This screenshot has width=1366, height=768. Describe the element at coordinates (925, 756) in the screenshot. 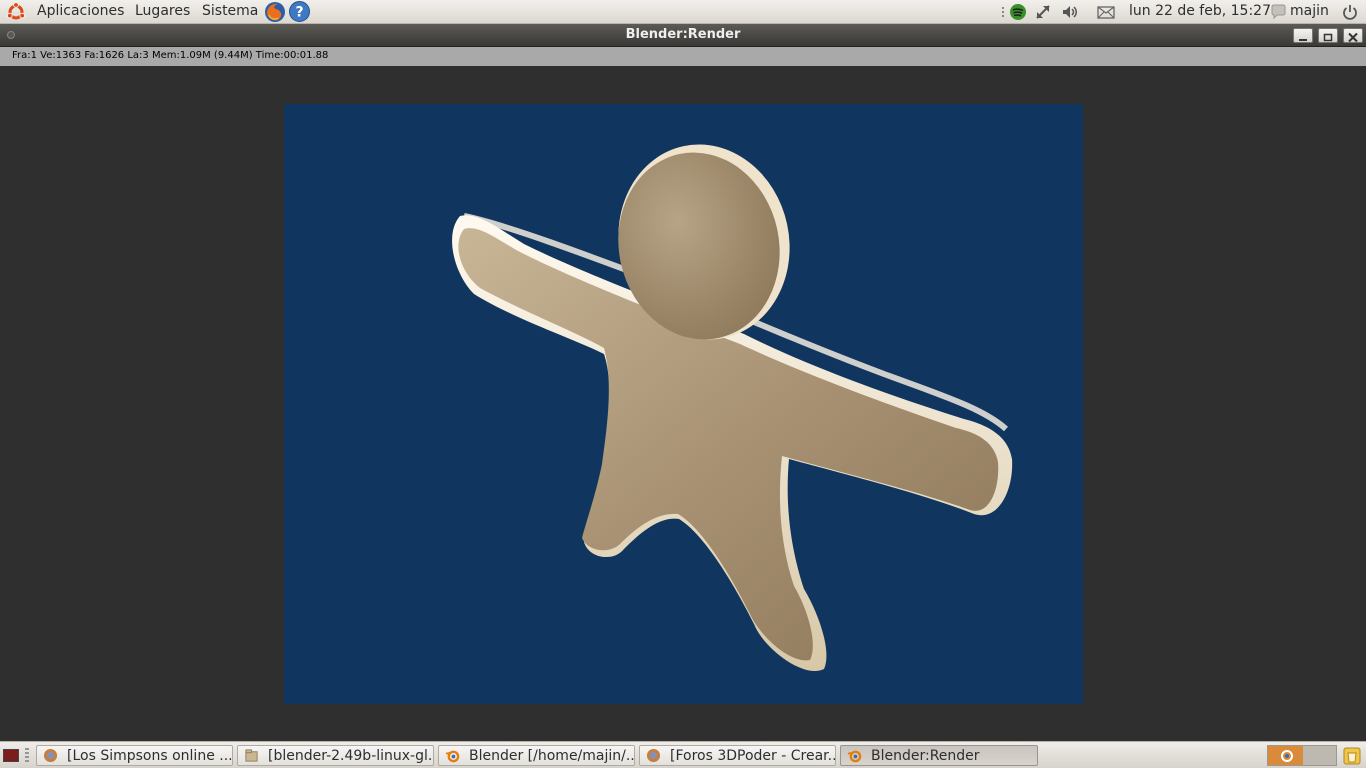

I see `task-label: Blender:Render` at that location.